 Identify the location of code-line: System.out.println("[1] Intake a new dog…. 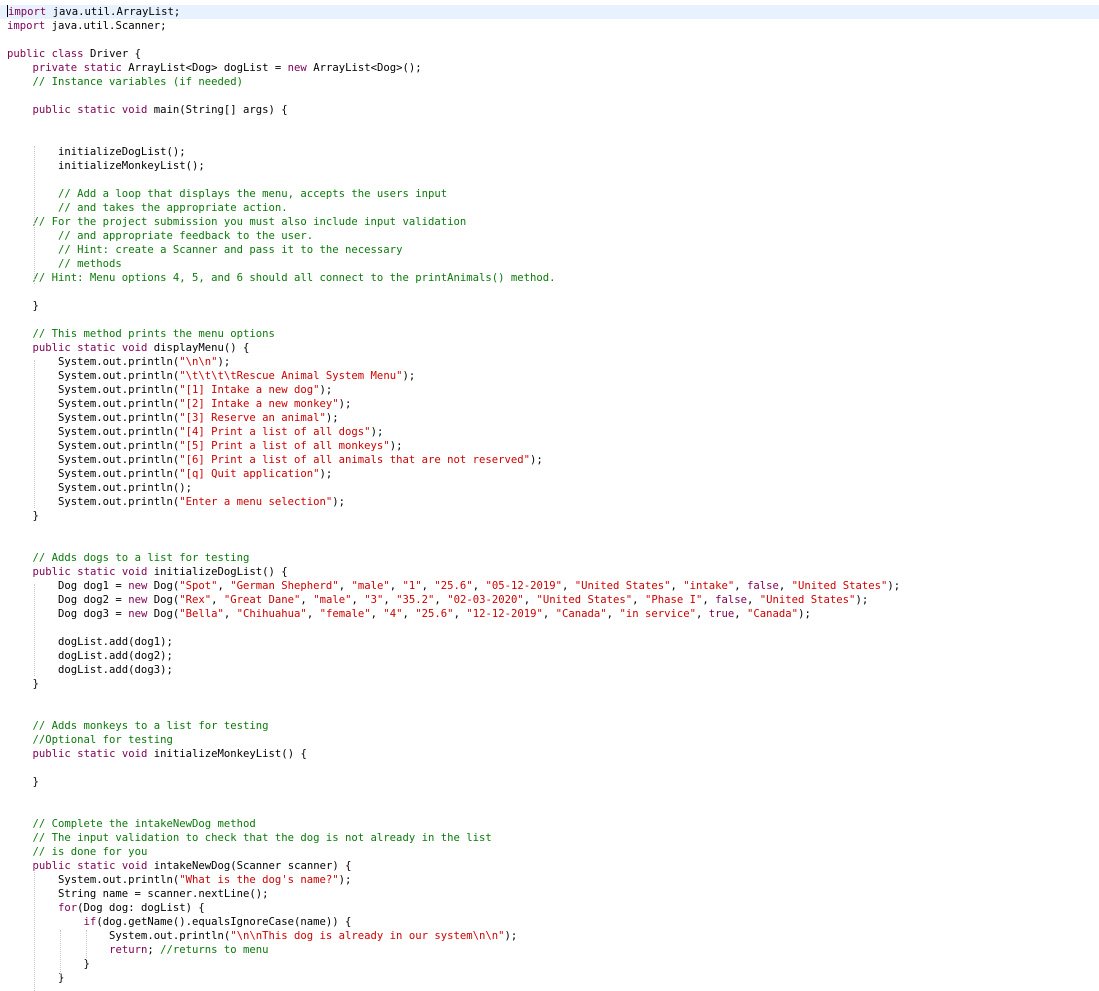
(169, 390).